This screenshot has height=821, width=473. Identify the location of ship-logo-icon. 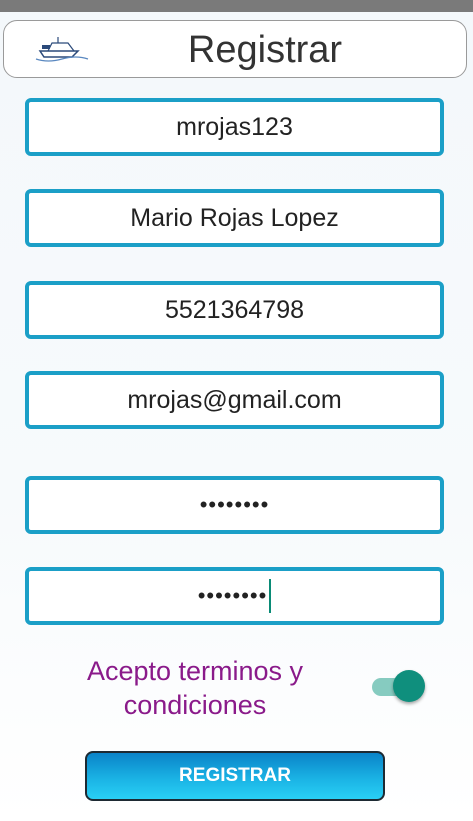
(62, 49).